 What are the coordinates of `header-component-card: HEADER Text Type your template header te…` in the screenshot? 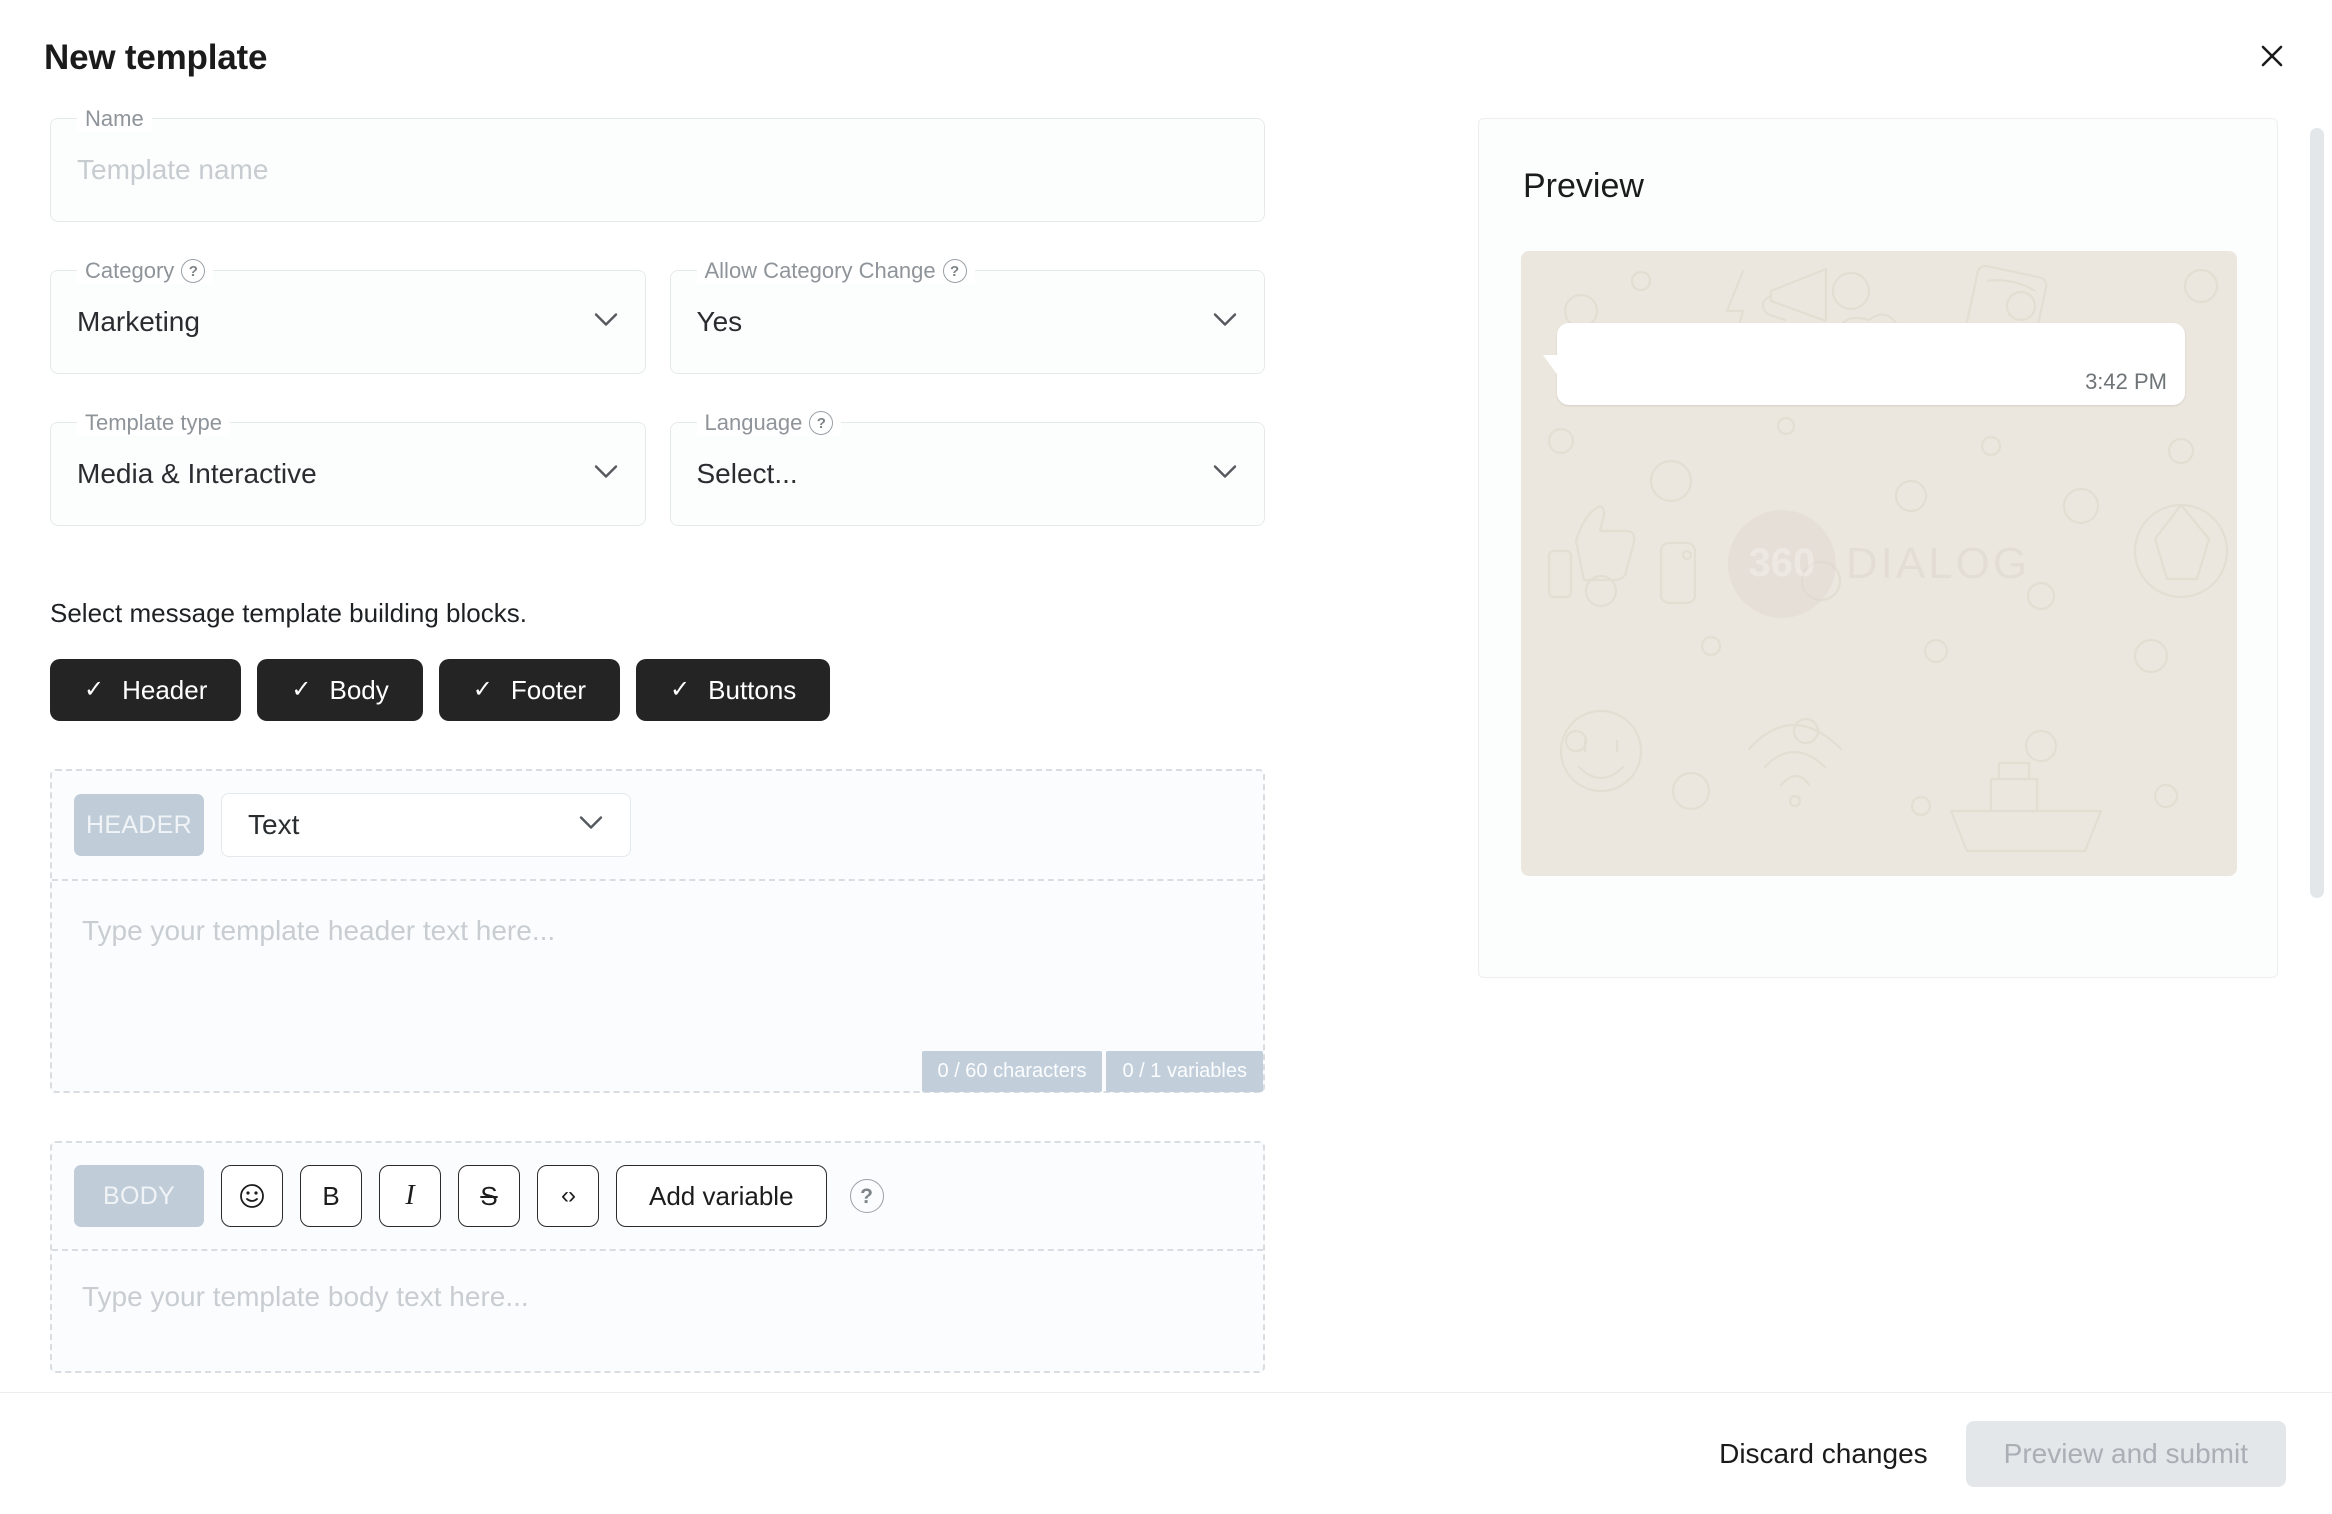 It's located at (657, 931).